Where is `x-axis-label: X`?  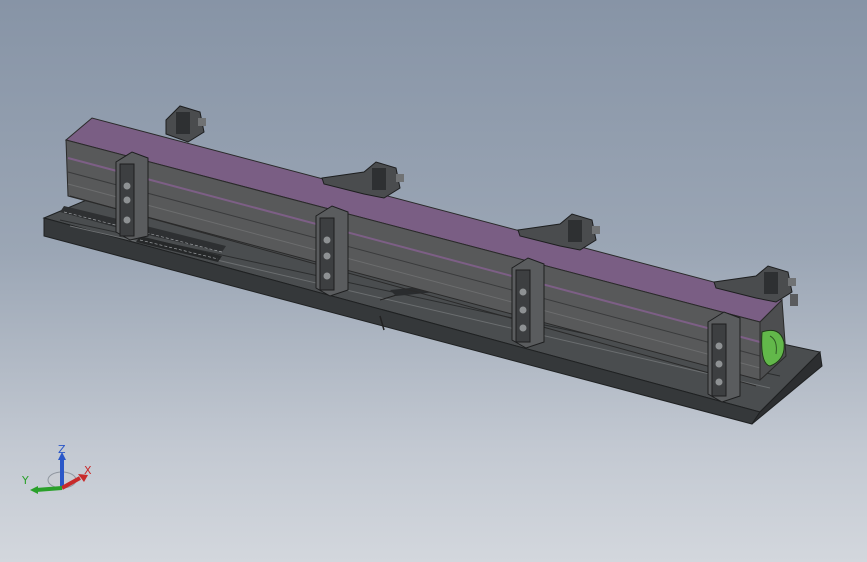
x-axis-label: X is located at coordinates (88, 470).